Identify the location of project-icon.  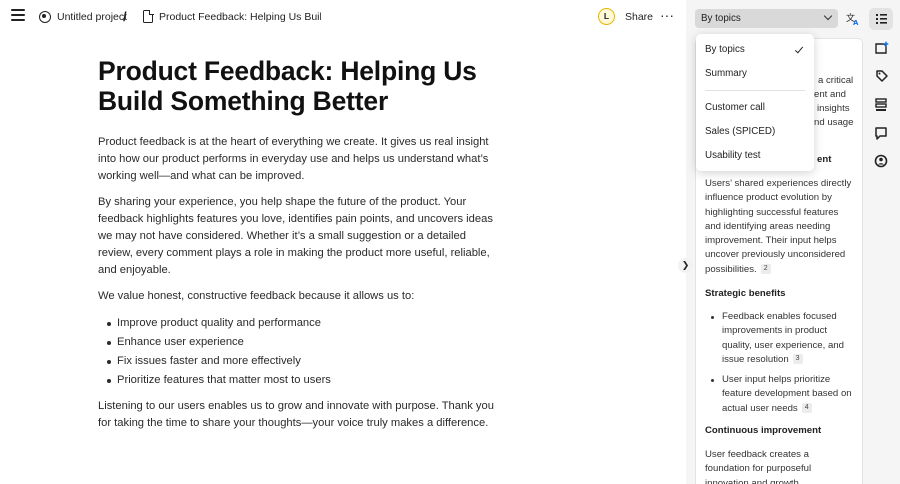
(45, 17).